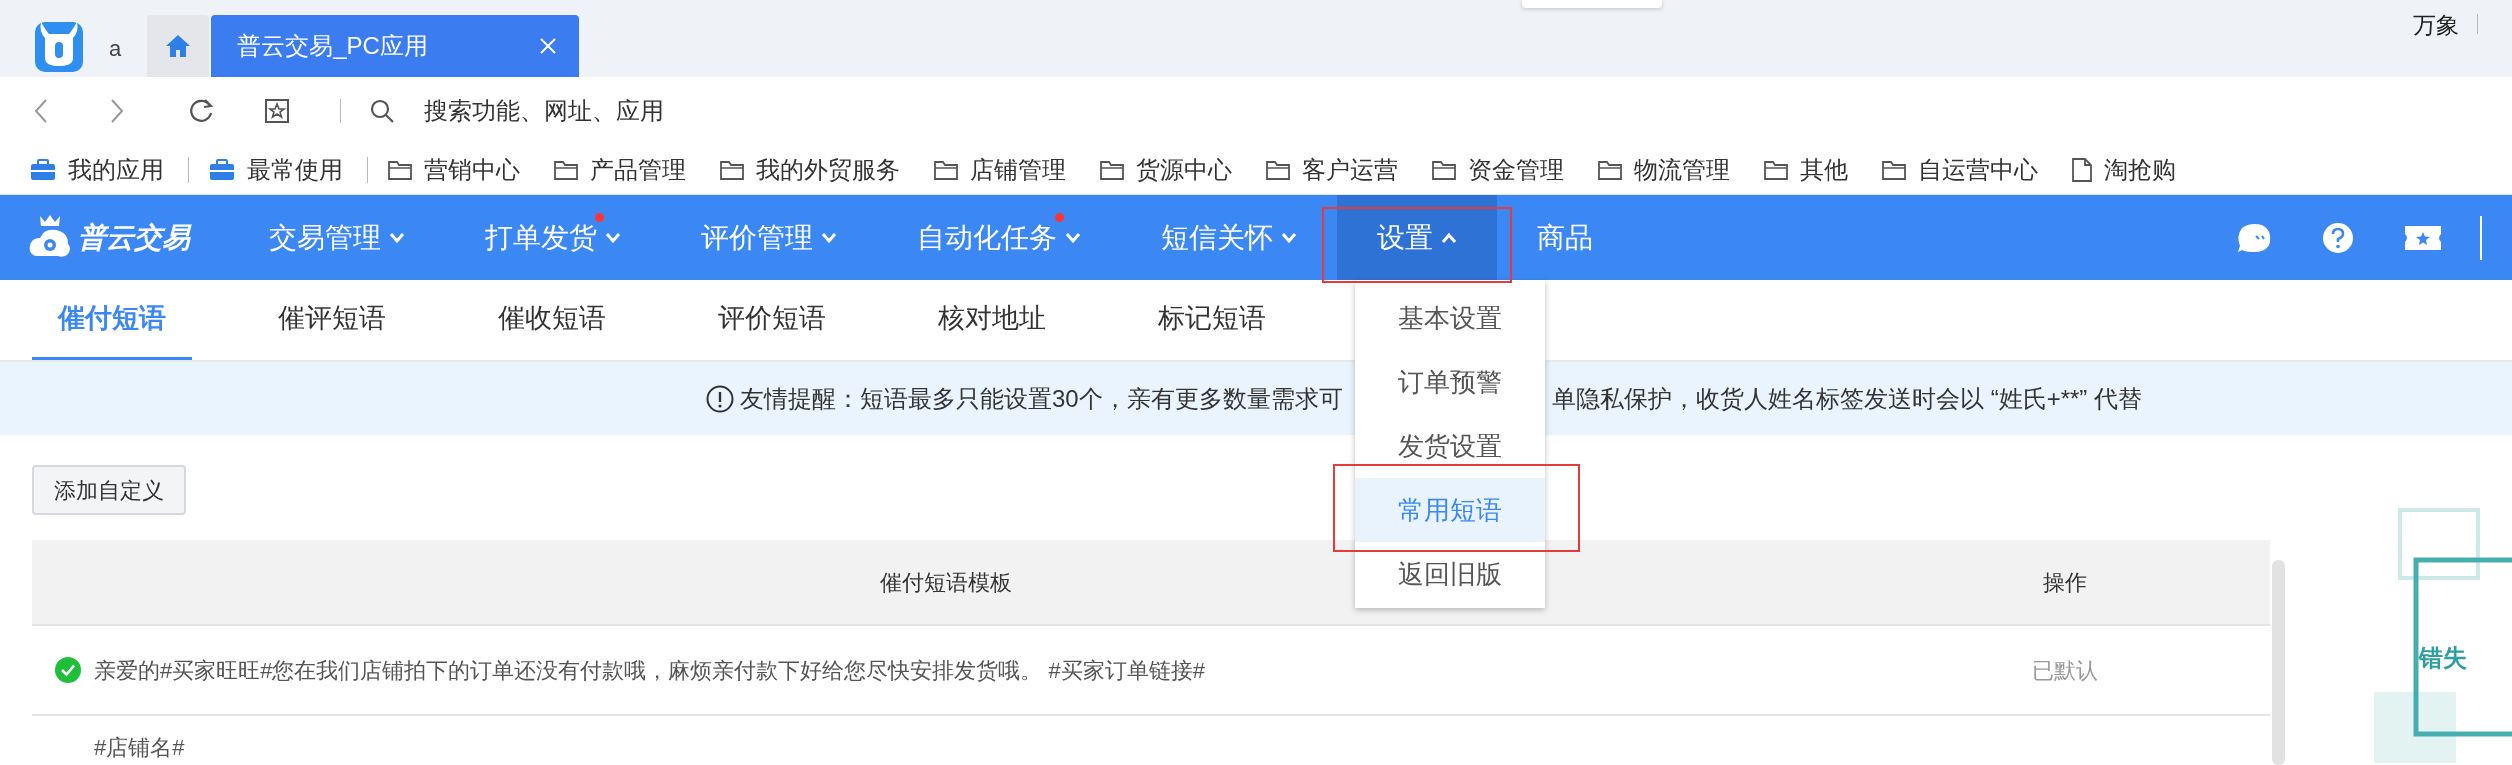  Describe the element at coordinates (1450, 382) in the screenshot. I see `menu-item: 订单预警` at that location.